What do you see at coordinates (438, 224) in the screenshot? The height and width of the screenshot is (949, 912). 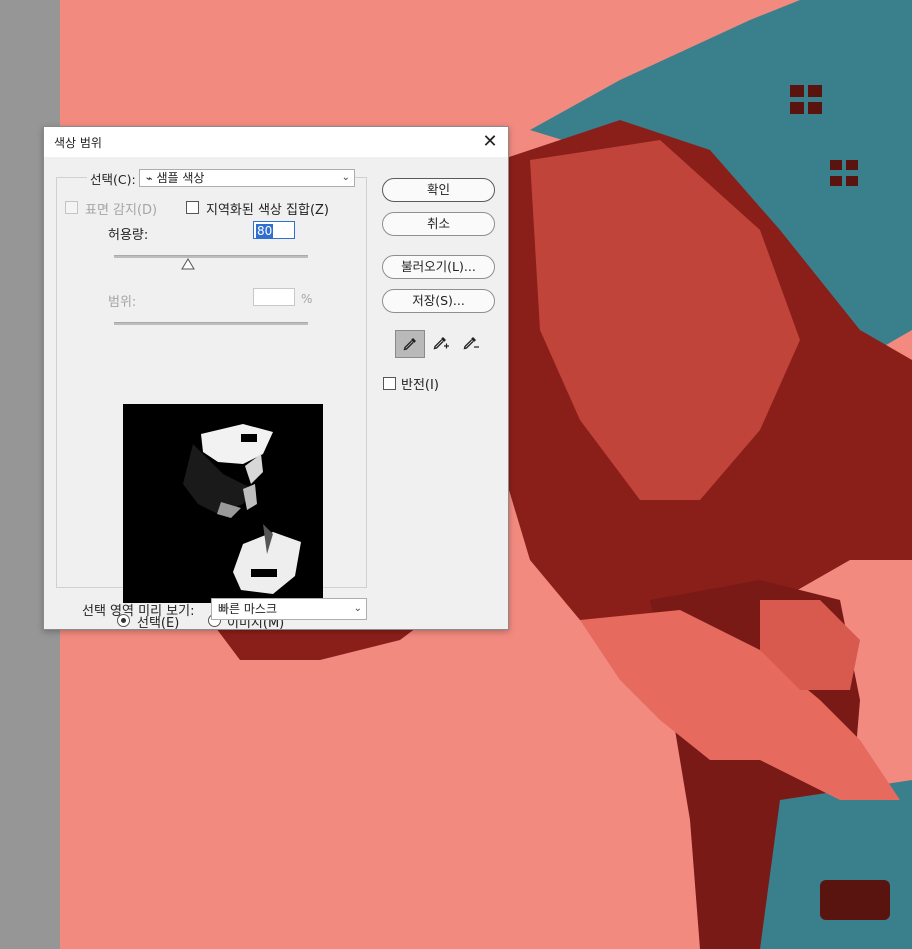 I see `cancel-button: 취소` at bounding box center [438, 224].